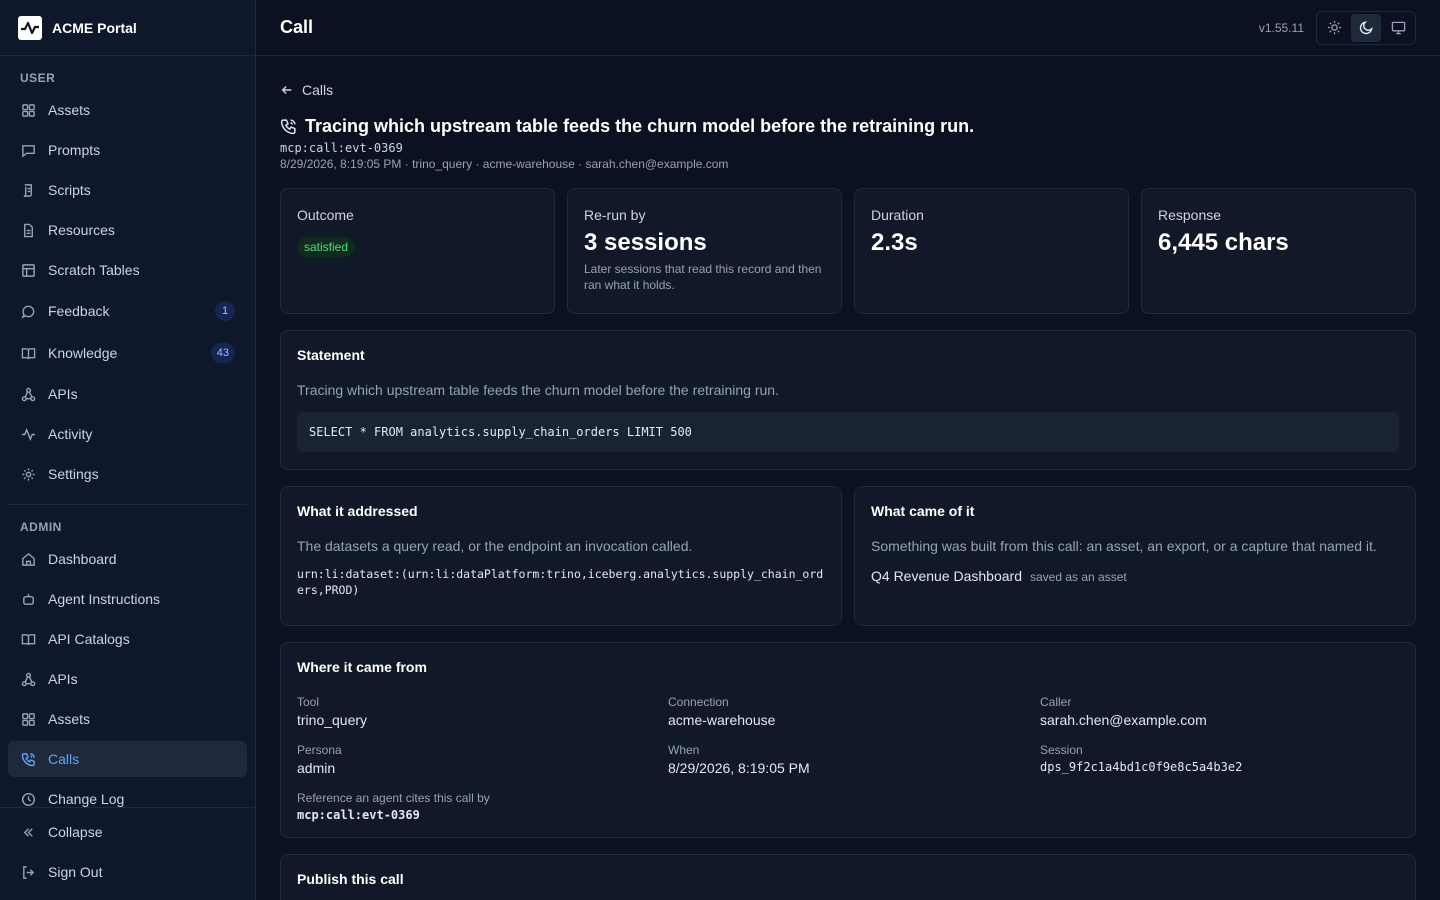  Describe the element at coordinates (127, 759) in the screenshot. I see `sidebar-item-calls: Calls` at that location.